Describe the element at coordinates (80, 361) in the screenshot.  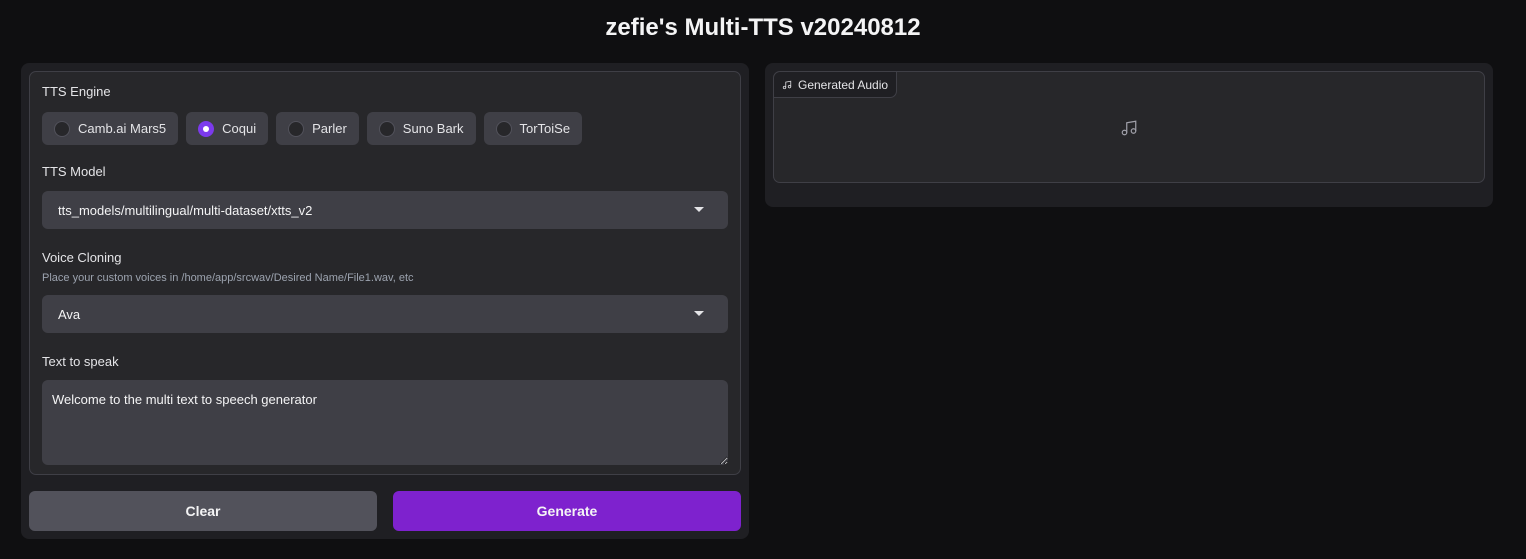
I see `text-to-speak-label: Text to speak` at that location.